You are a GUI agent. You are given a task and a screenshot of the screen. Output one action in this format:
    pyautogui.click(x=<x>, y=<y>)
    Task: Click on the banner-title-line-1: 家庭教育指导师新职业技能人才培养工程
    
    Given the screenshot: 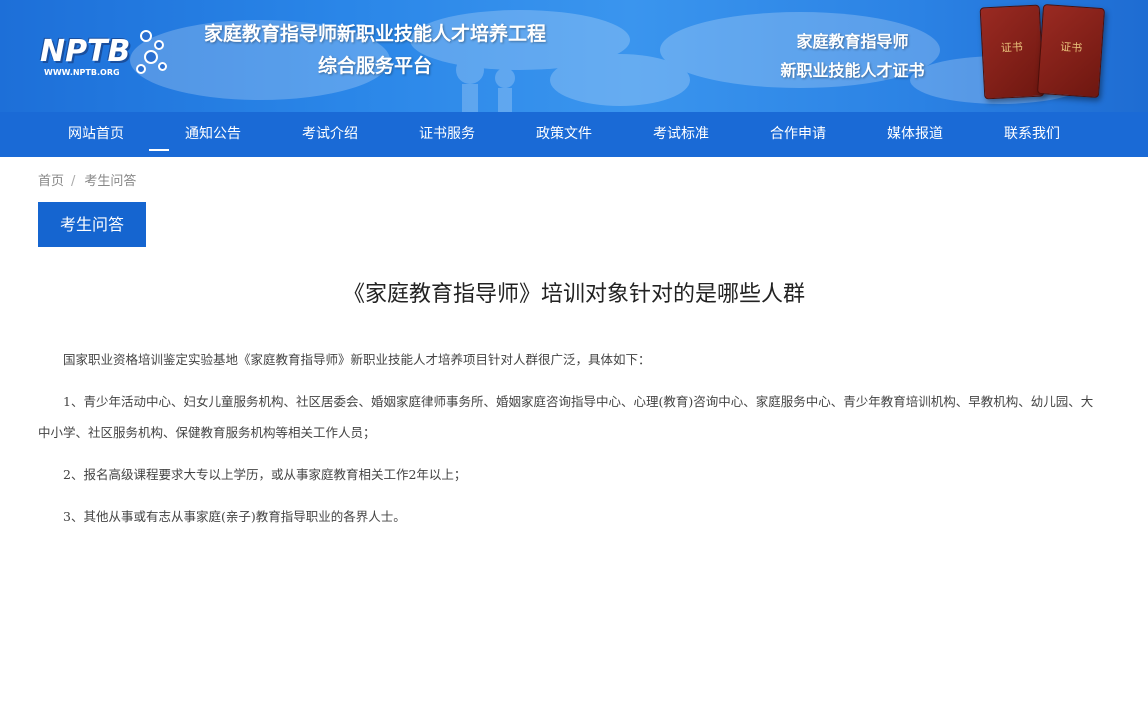 What is the action you would take?
    pyautogui.click(x=374, y=34)
    